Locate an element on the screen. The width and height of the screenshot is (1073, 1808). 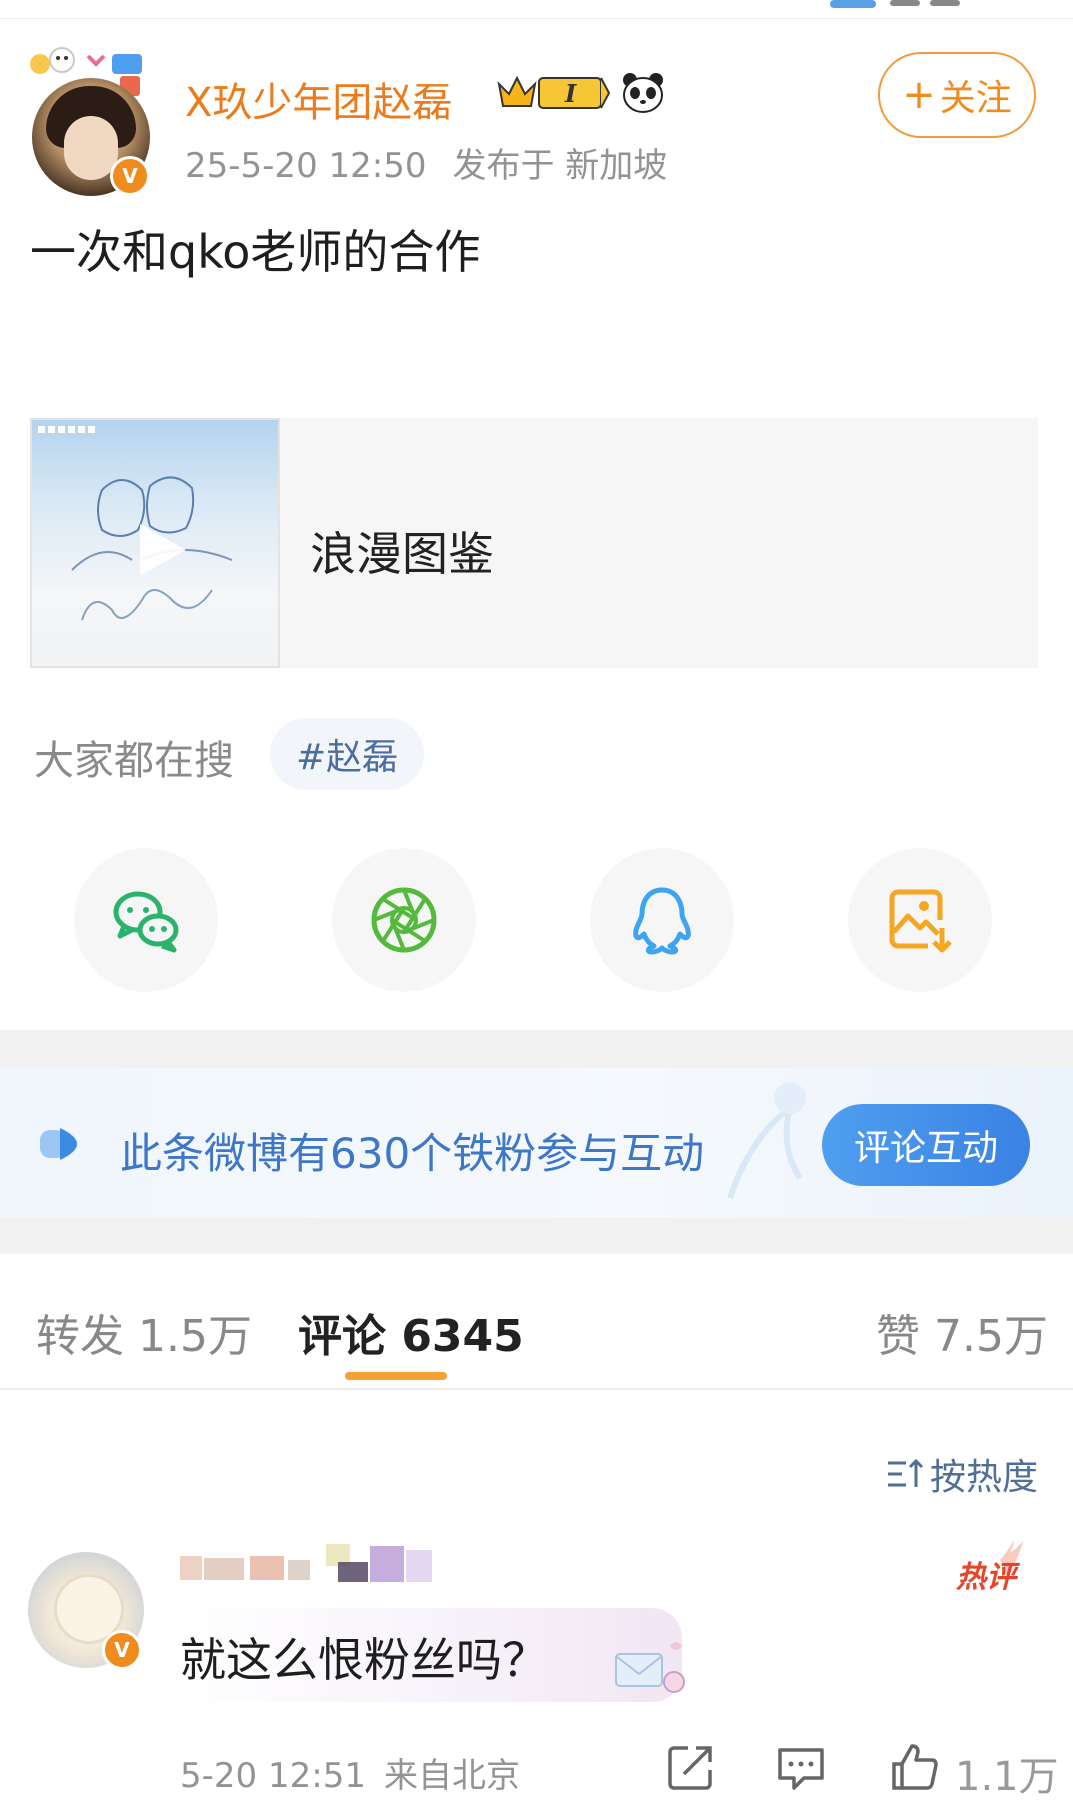
save-image-button is located at coordinates (920, 920).